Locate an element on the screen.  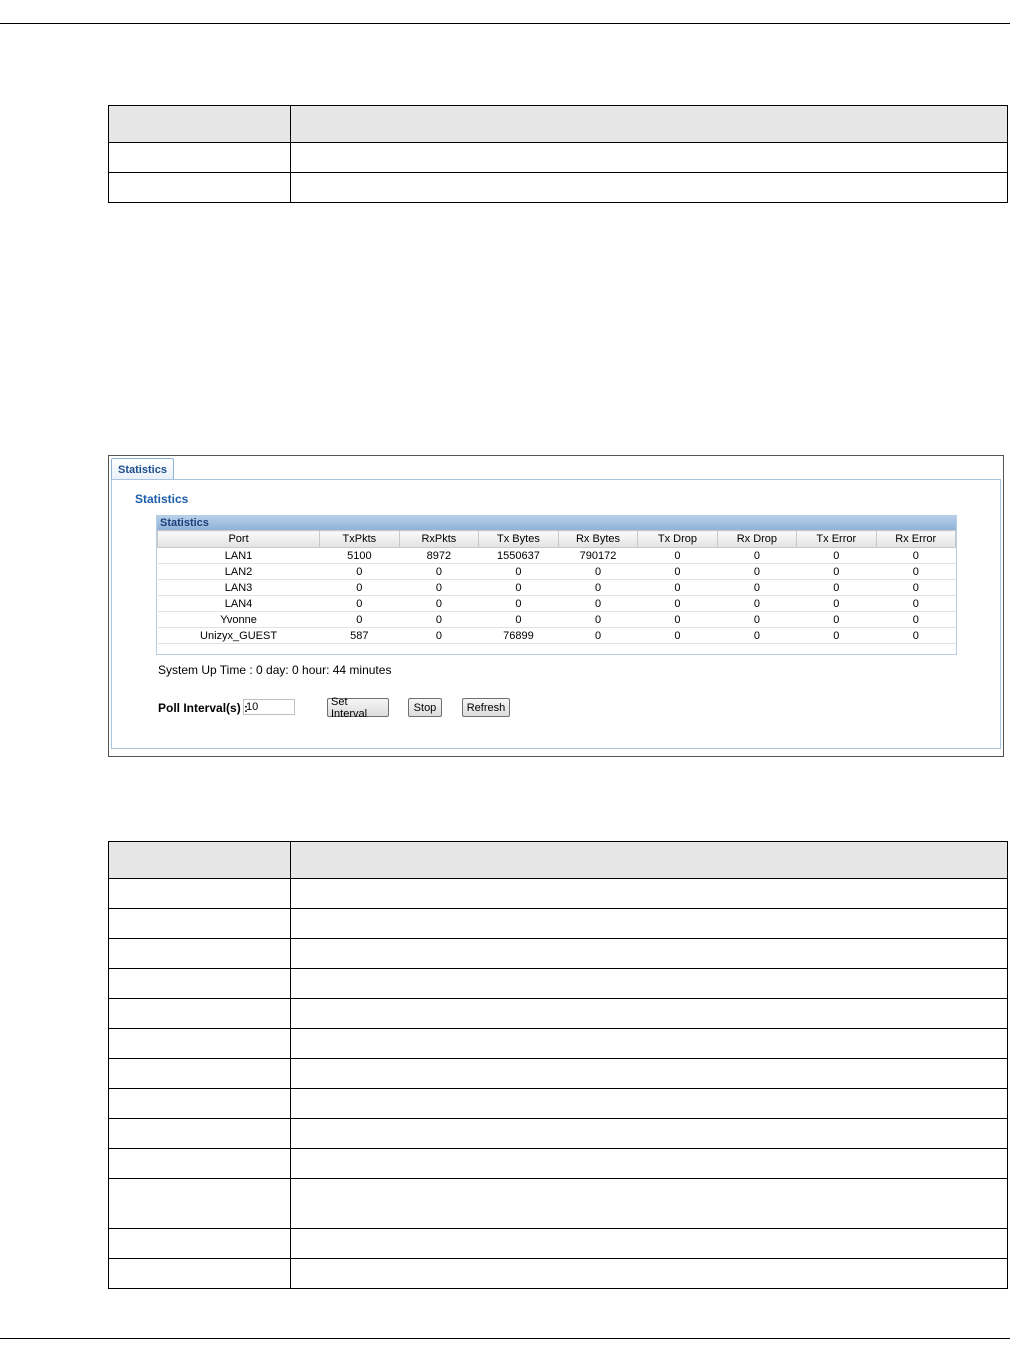
port-cell: Yvonne is located at coordinates (238, 619).